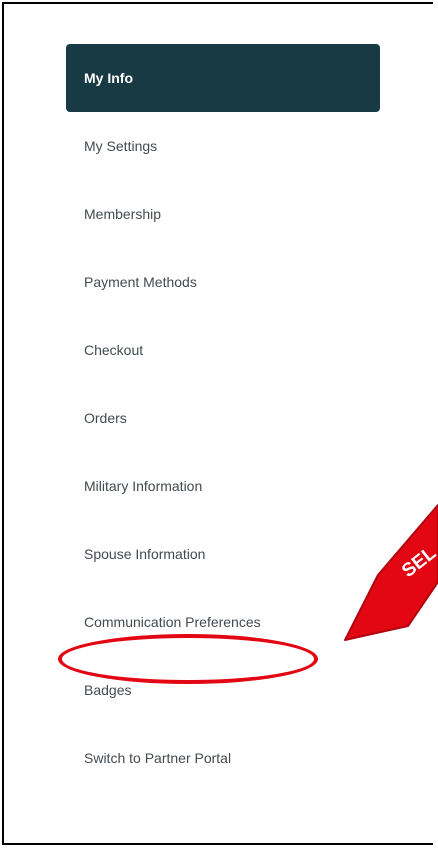 Image resolution: width=438 pixels, height=848 pixels. What do you see at coordinates (223, 690) in the screenshot?
I see `sidebar-item-badges: Badges` at bounding box center [223, 690].